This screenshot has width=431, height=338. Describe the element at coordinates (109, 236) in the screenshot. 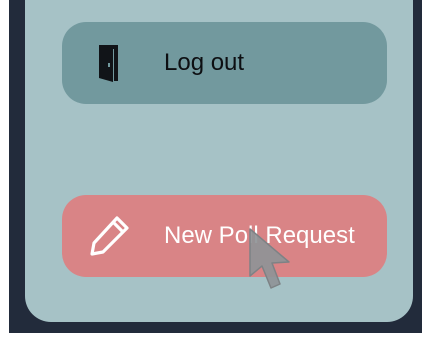

I see `pencil-icon` at that location.